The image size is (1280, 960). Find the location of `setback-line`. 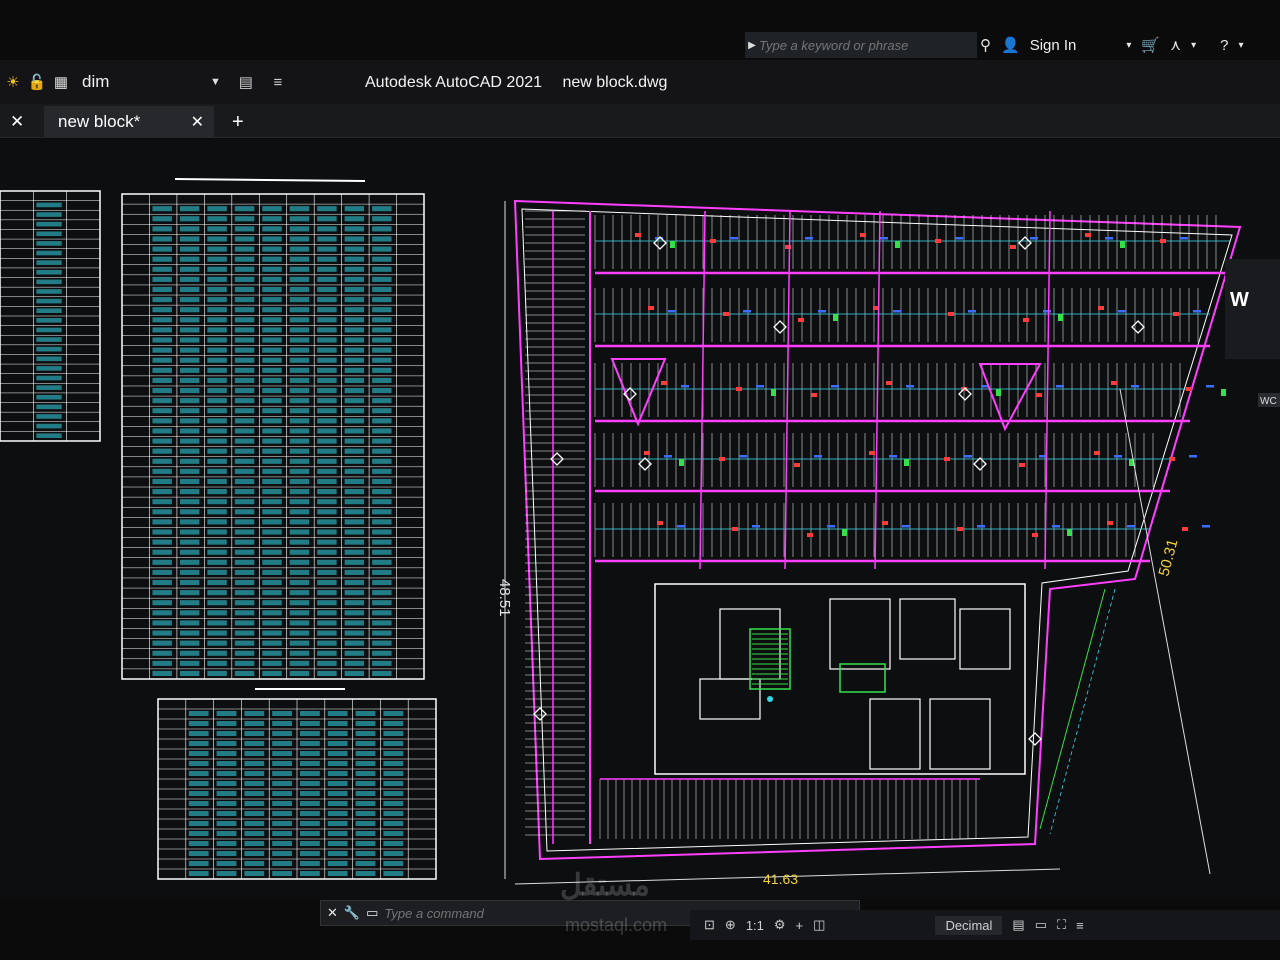

setback-line is located at coordinates (1082, 711).